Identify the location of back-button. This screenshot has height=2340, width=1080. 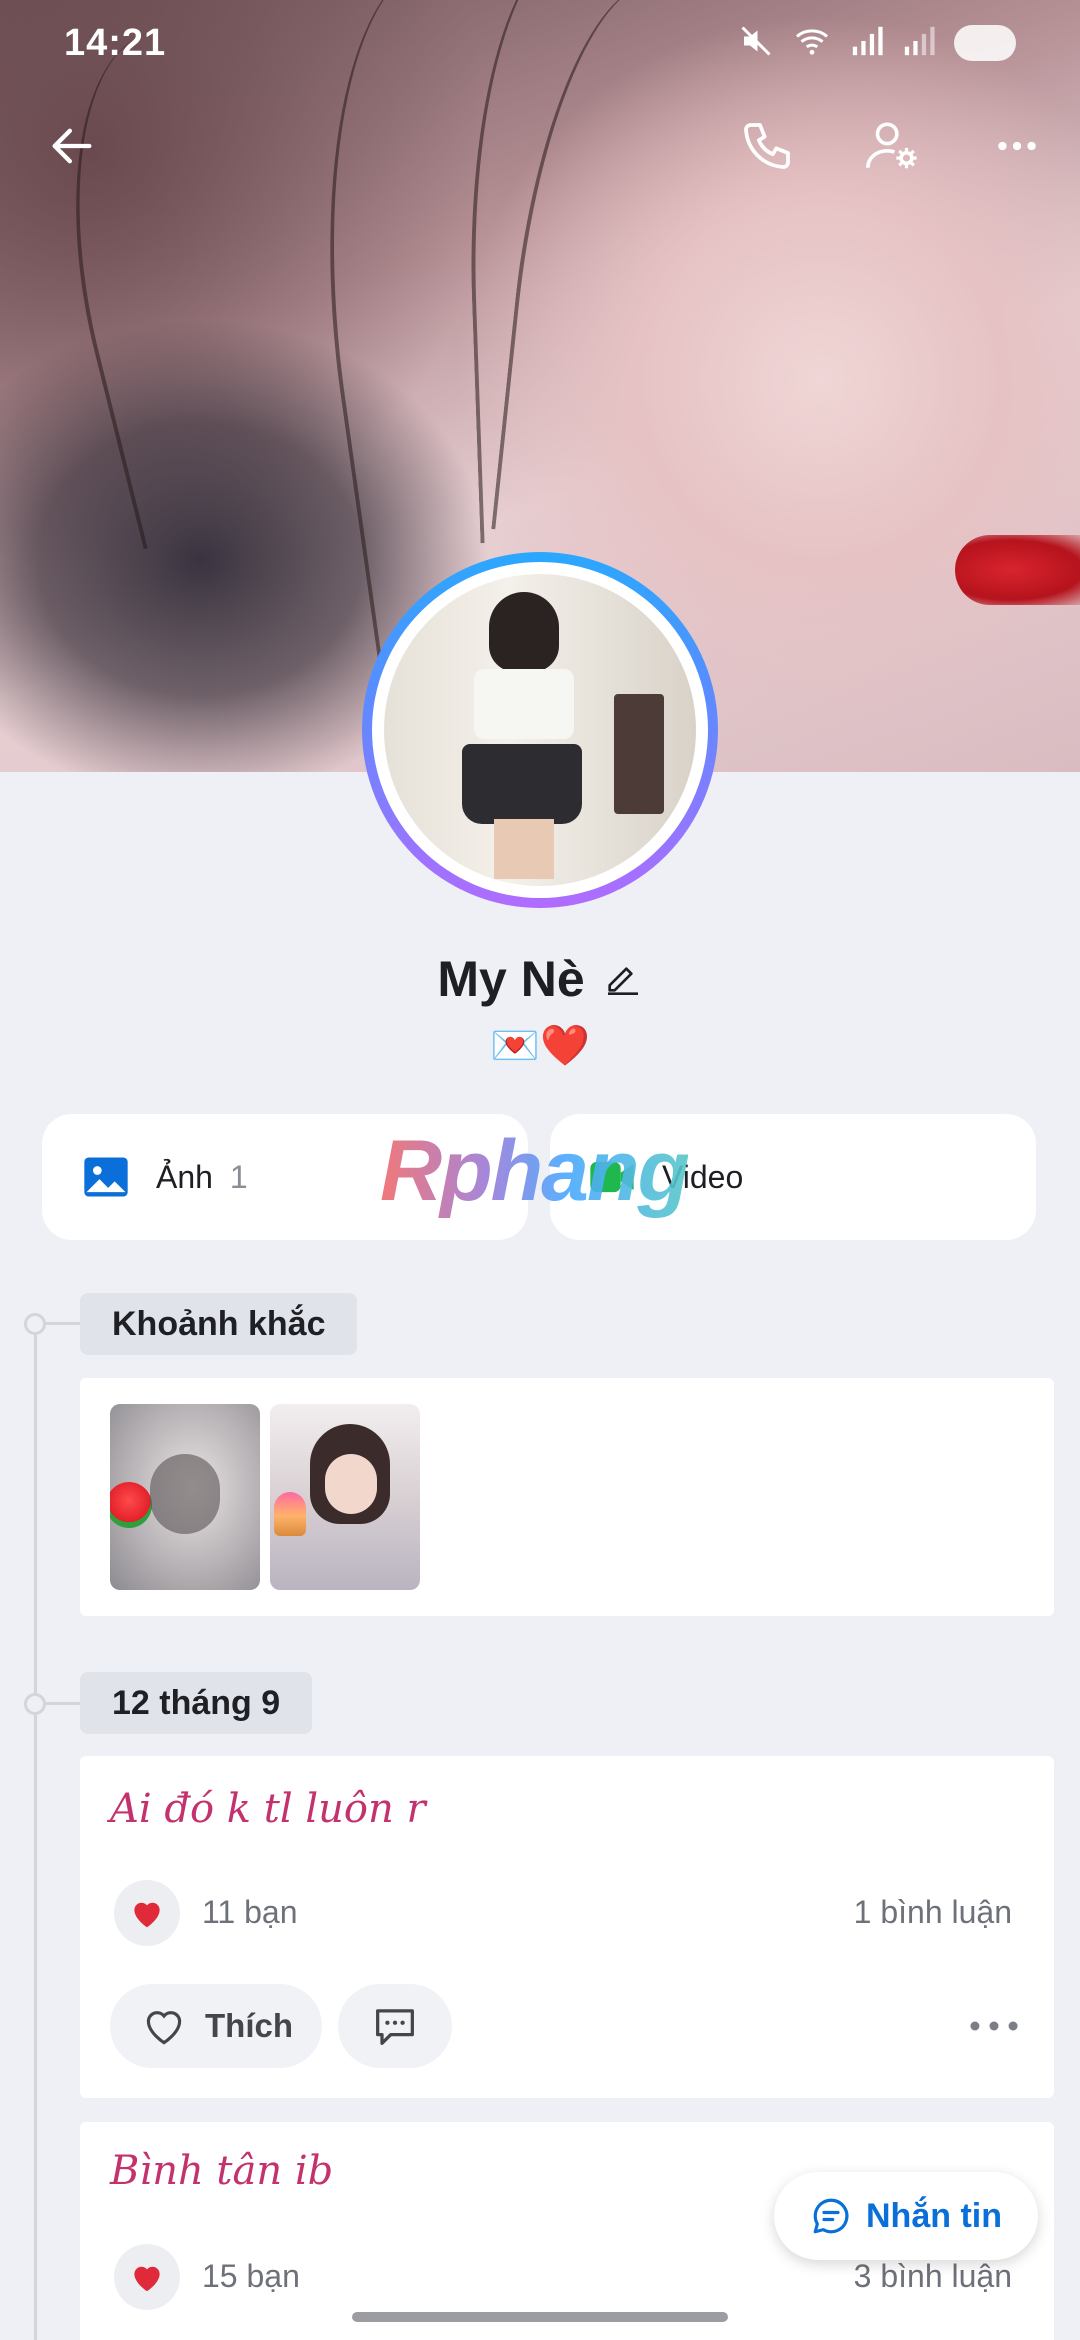
(72, 146).